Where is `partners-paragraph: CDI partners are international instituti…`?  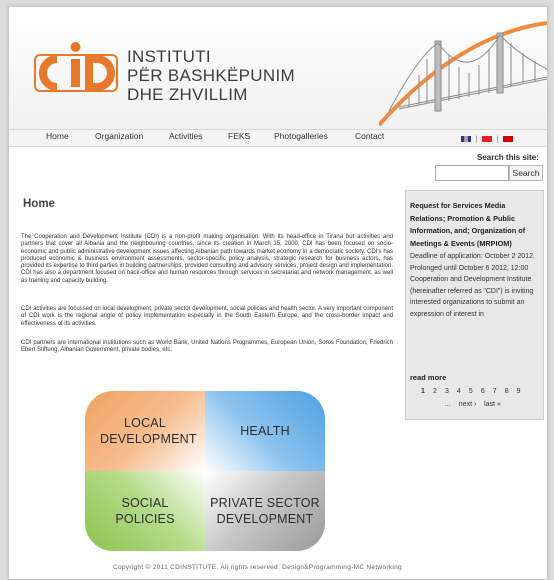 partners-paragraph: CDI partners are international instituti… is located at coordinates (207, 347).